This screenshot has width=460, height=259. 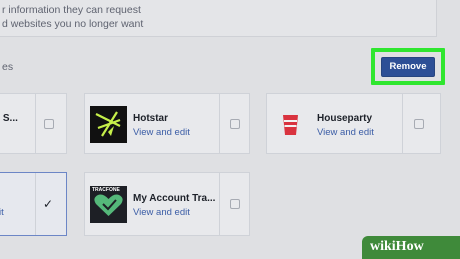 I want to click on hotstar-logo, so click(x=108, y=124).